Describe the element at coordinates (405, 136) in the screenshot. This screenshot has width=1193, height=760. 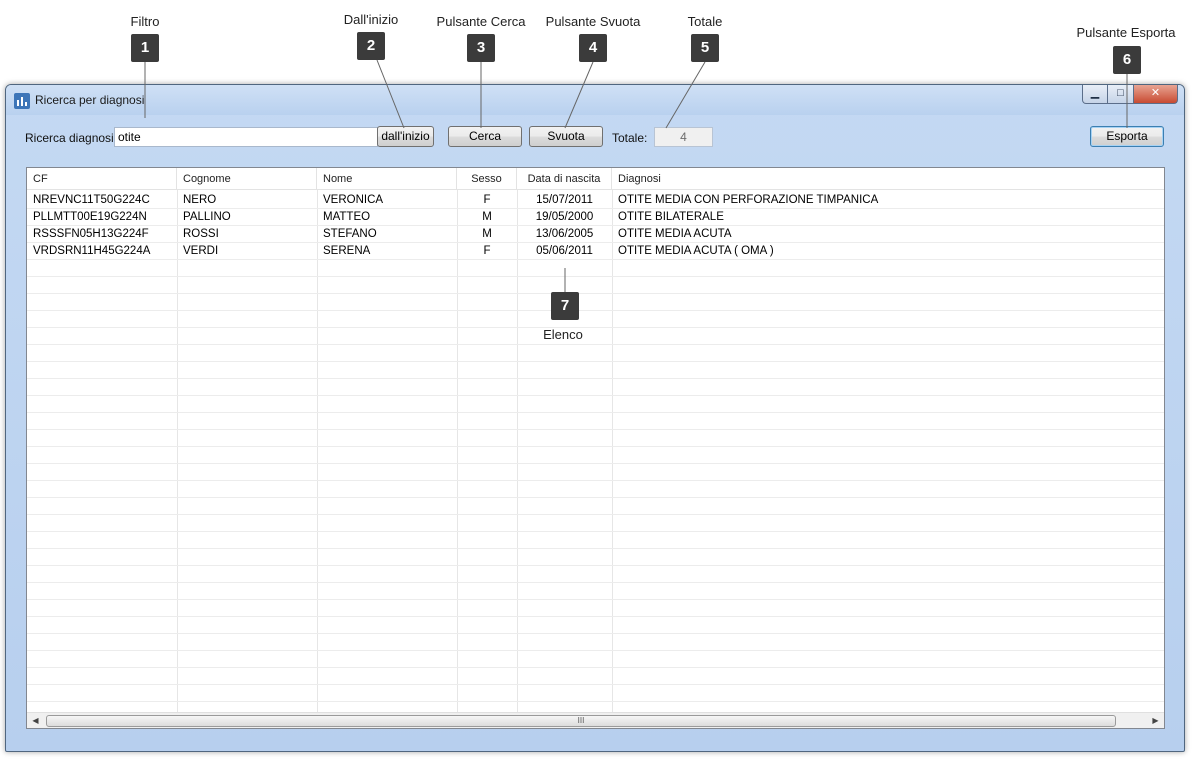
I see `from-start-button: dall'inizio` at that location.